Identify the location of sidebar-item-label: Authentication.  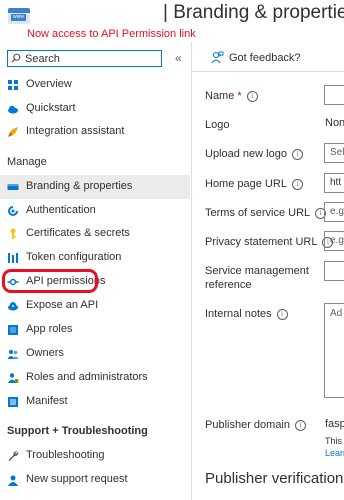
(61, 210).